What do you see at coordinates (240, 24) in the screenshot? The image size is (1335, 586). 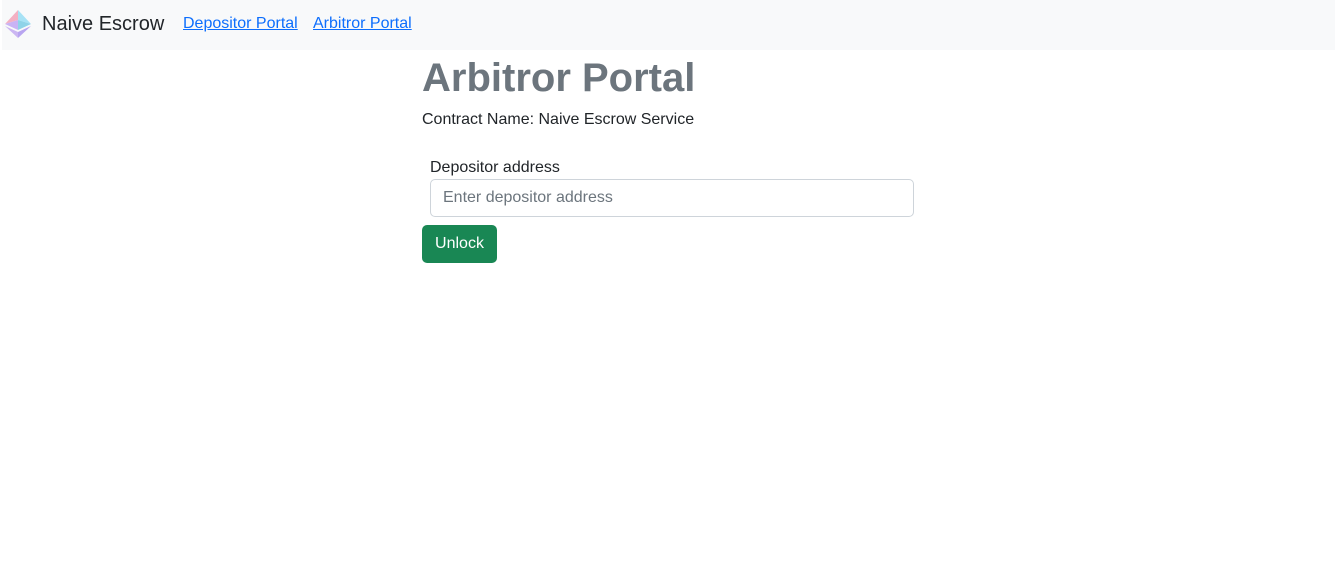 I see `nav-link-depositor-portal: Depositor Portal` at bounding box center [240, 24].